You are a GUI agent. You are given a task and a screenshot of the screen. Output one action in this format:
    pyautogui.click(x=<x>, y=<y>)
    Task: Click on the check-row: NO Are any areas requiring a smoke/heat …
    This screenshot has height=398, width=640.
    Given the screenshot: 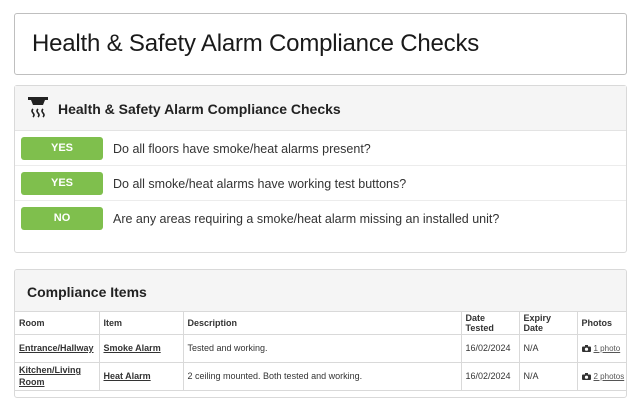 What is the action you would take?
    pyautogui.click(x=320, y=218)
    